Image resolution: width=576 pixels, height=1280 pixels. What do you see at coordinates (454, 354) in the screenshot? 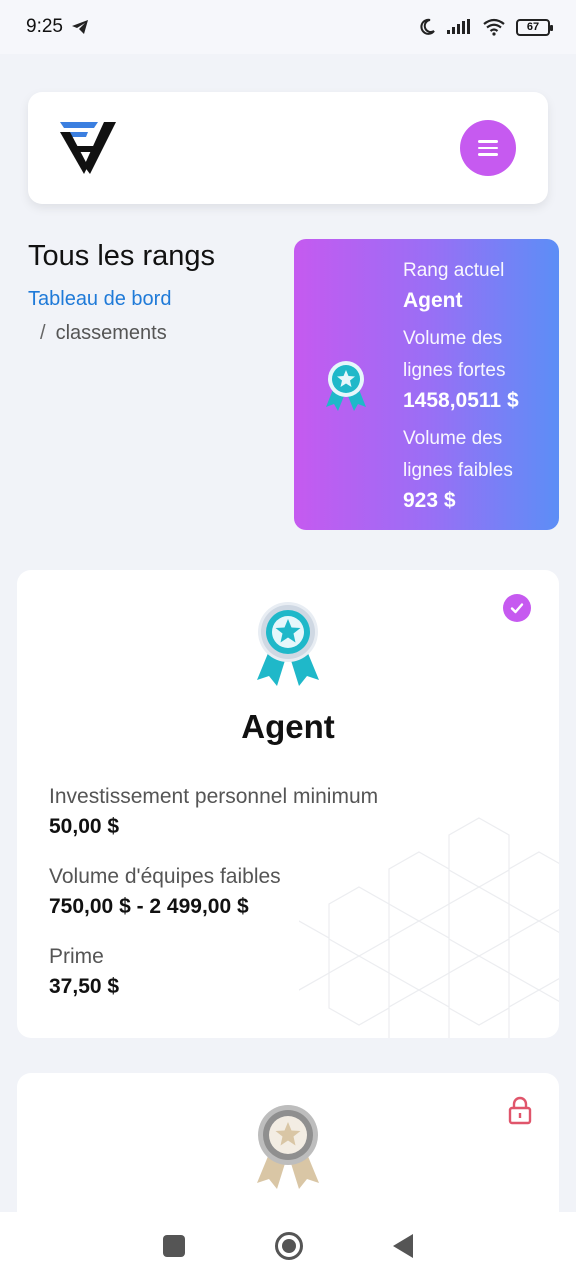
I see `strong-volume-label: Volume des lignes fortes` at bounding box center [454, 354].